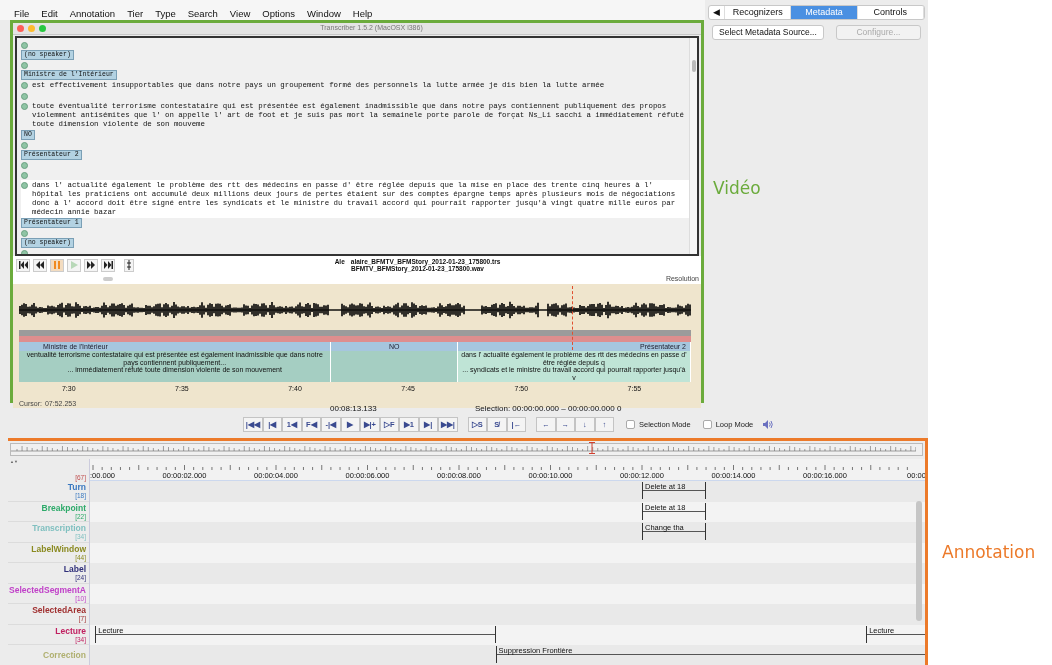 The image size is (1052, 665). I want to click on forward-icon, so click(91, 265).